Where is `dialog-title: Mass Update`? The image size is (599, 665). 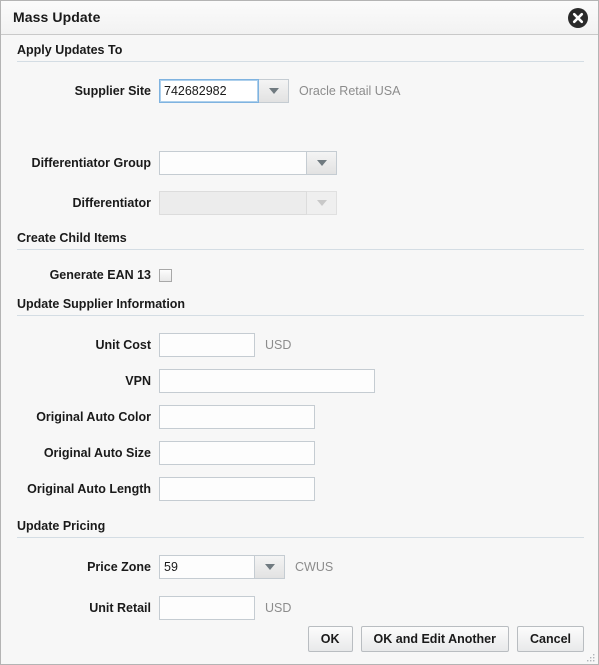 dialog-title: Mass Update is located at coordinates (57, 17).